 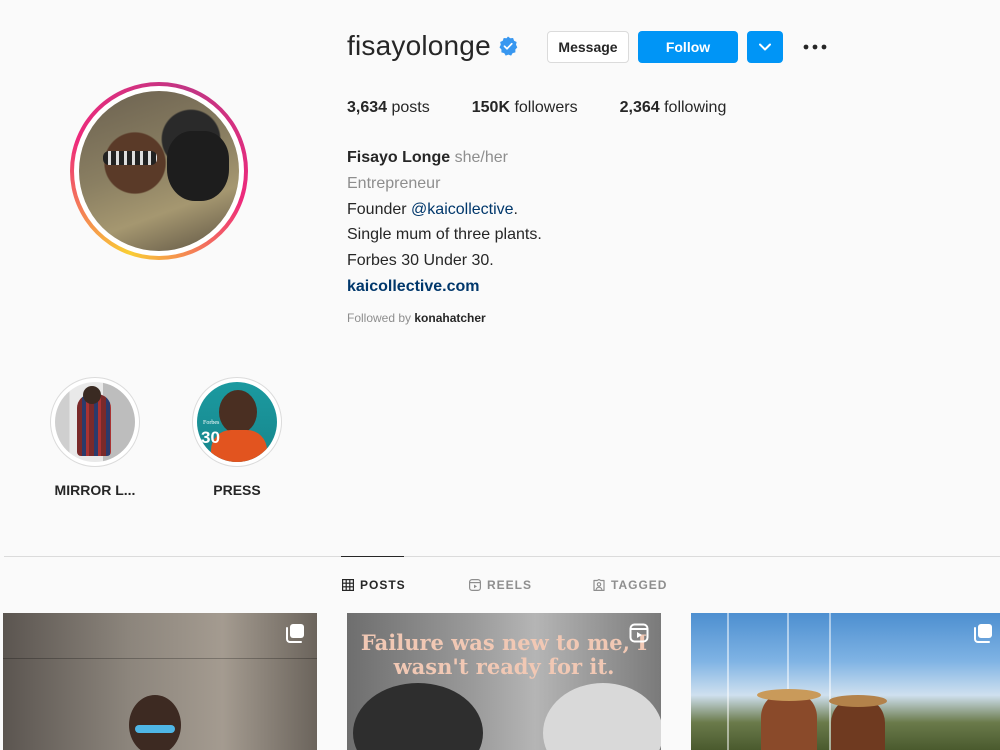 What do you see at coordinates (695, 107) in the screenshot?
I see `following-count-label: following` at bounding box center [695, 107].